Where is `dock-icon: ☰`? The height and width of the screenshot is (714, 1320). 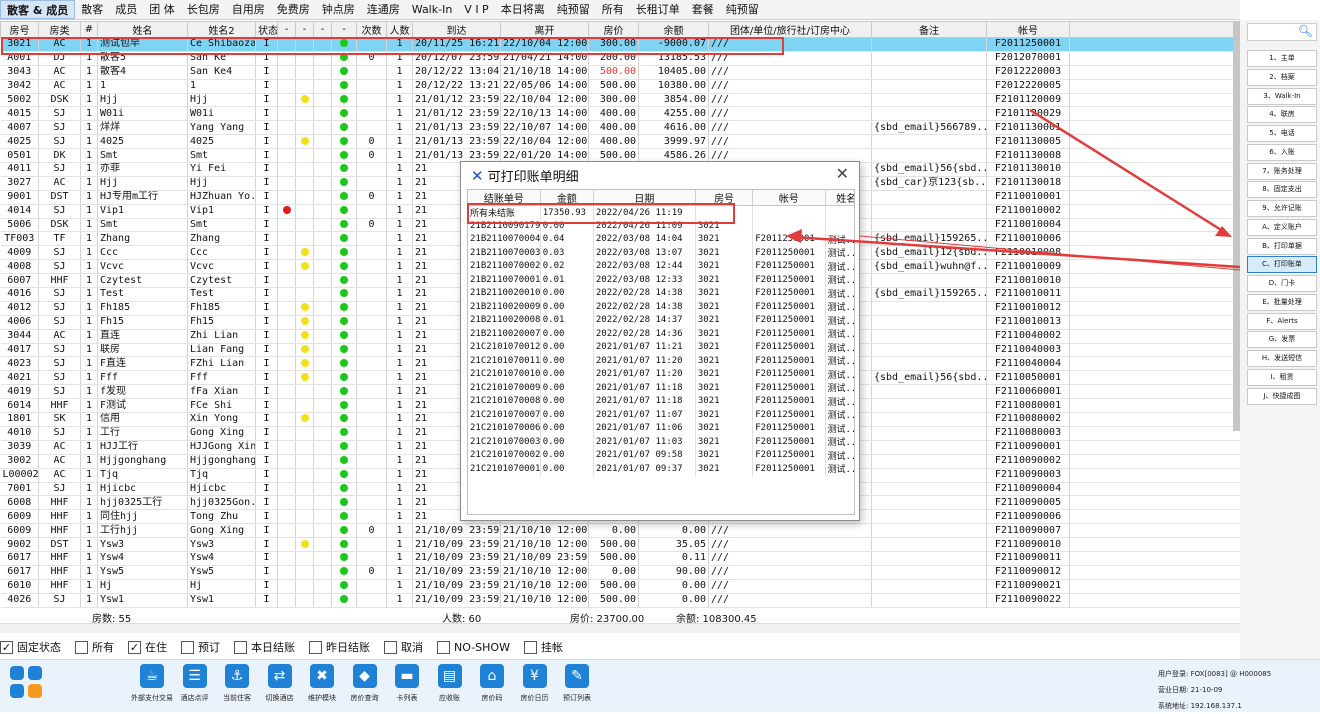 dock-icon: ☰ is located at coordinates (194, 676).